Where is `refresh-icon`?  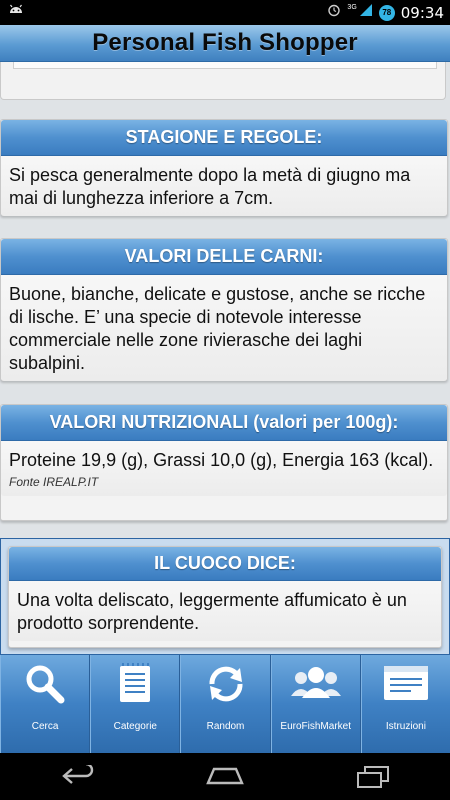
refresh-icon is located at coordinates (226, 684).